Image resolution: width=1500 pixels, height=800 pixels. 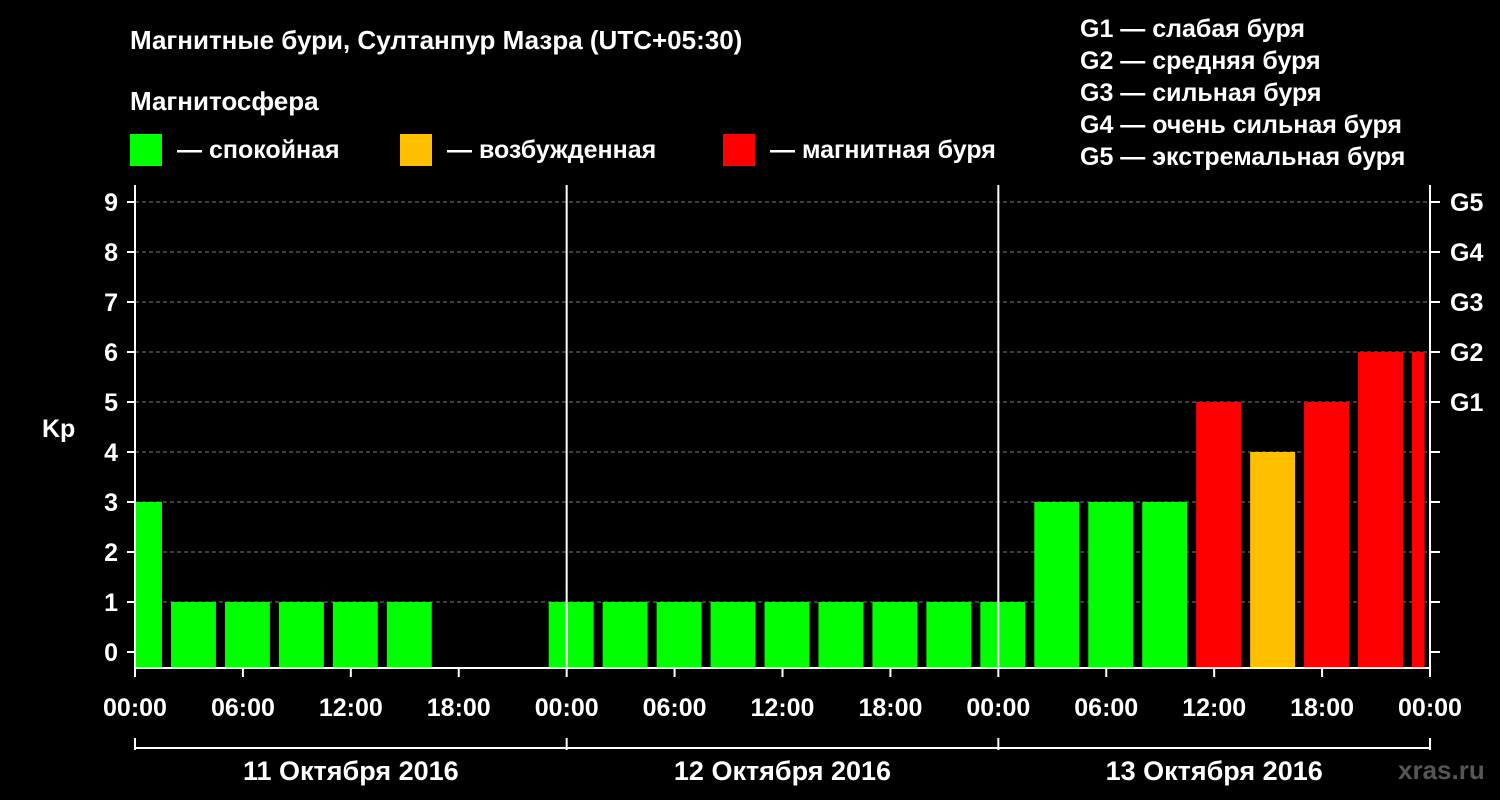 I want to click on x-tick-label-5: 06:00, so click(x=675, y=708).